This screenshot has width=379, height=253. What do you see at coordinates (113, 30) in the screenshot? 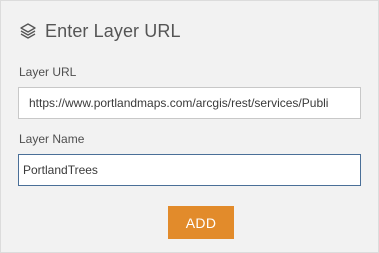
I see `panel-title: Enter Layer URL` at bounding box center [113, 30].